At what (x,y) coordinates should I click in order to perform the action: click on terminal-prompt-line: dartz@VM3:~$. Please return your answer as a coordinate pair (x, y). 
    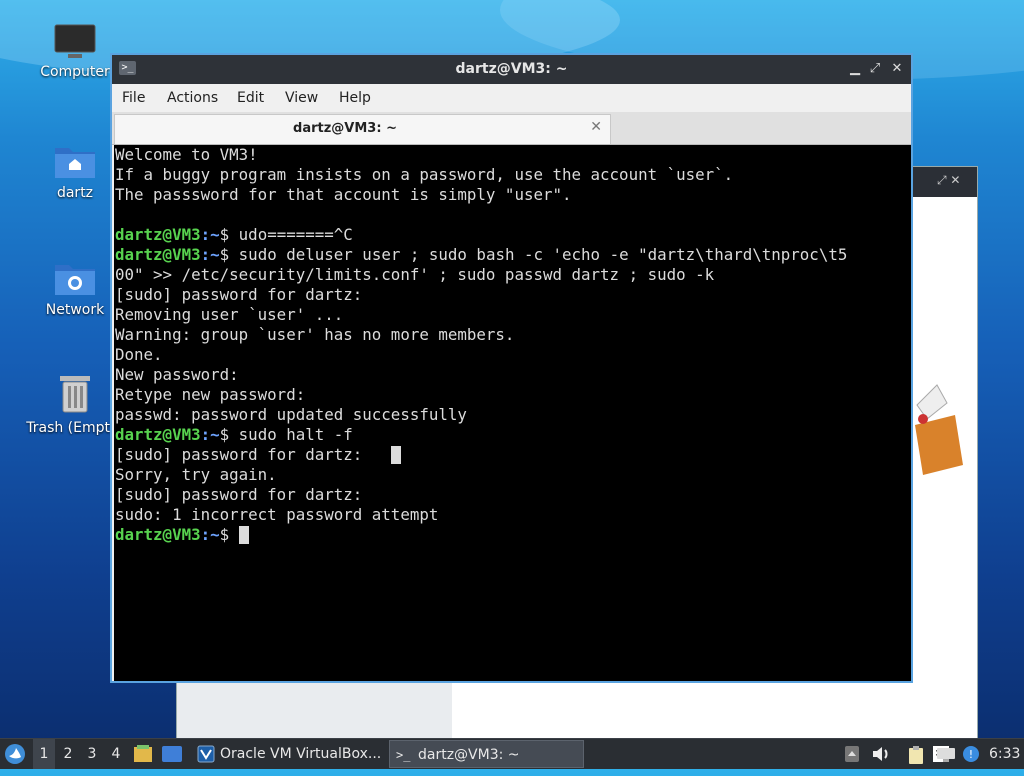
    Looking at the image, I should click on (512, 535).